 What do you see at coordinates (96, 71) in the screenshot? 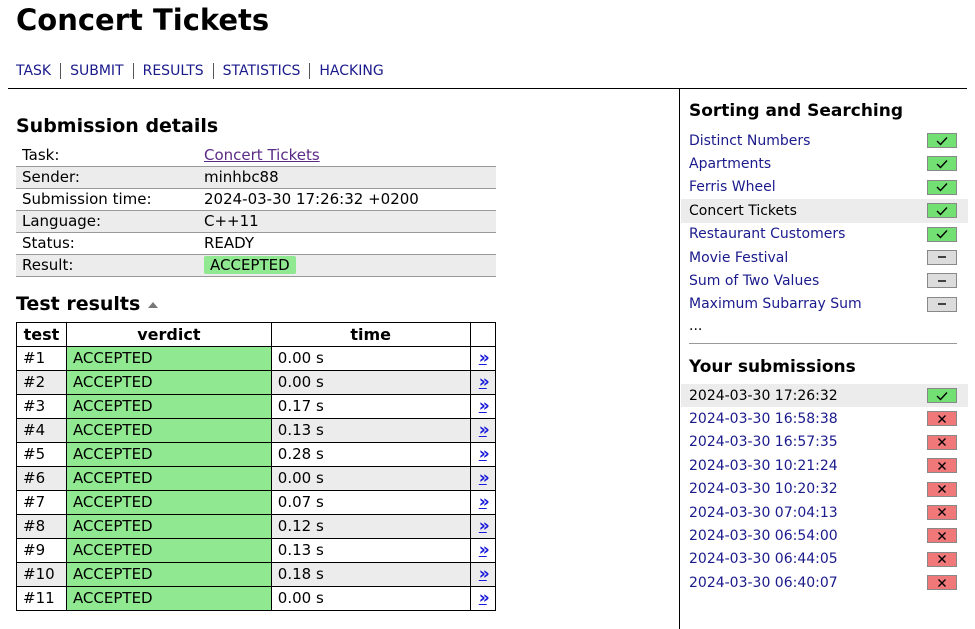
I see `nav-submit: SUBMIT` at bounding box center [96, 71].